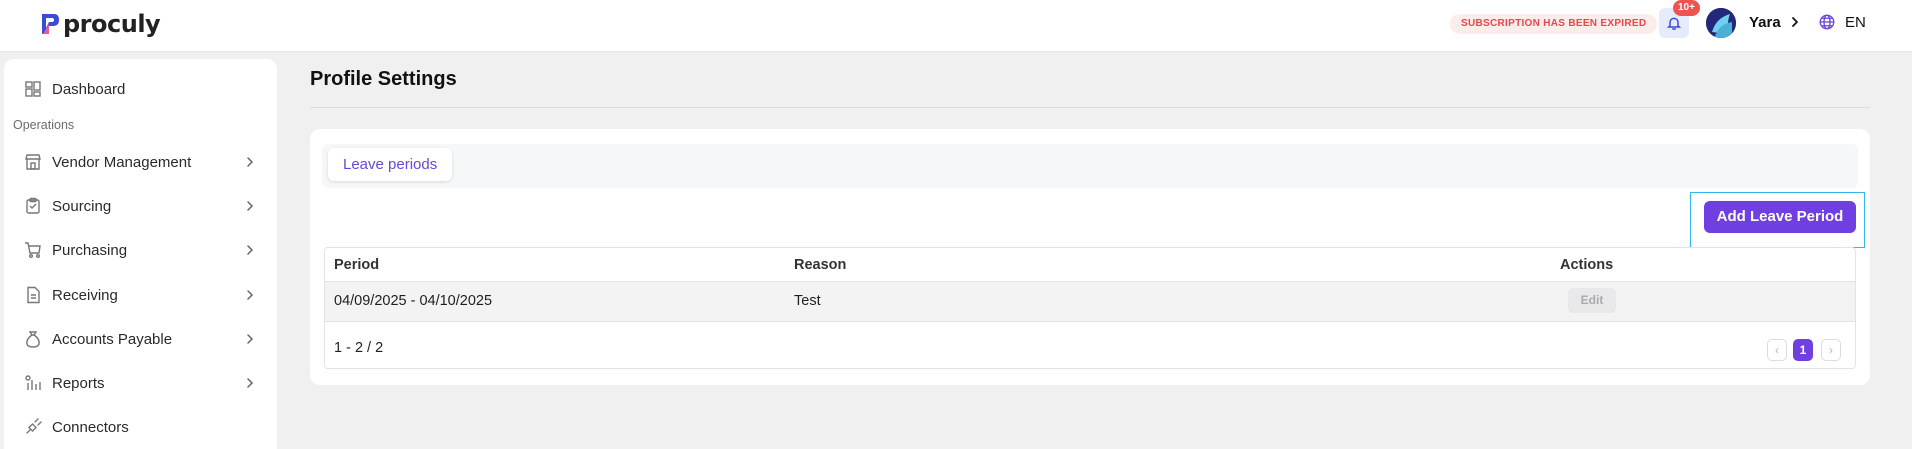  I want to click on sidebar-item-connectors: Connectors, so click(140, 427).